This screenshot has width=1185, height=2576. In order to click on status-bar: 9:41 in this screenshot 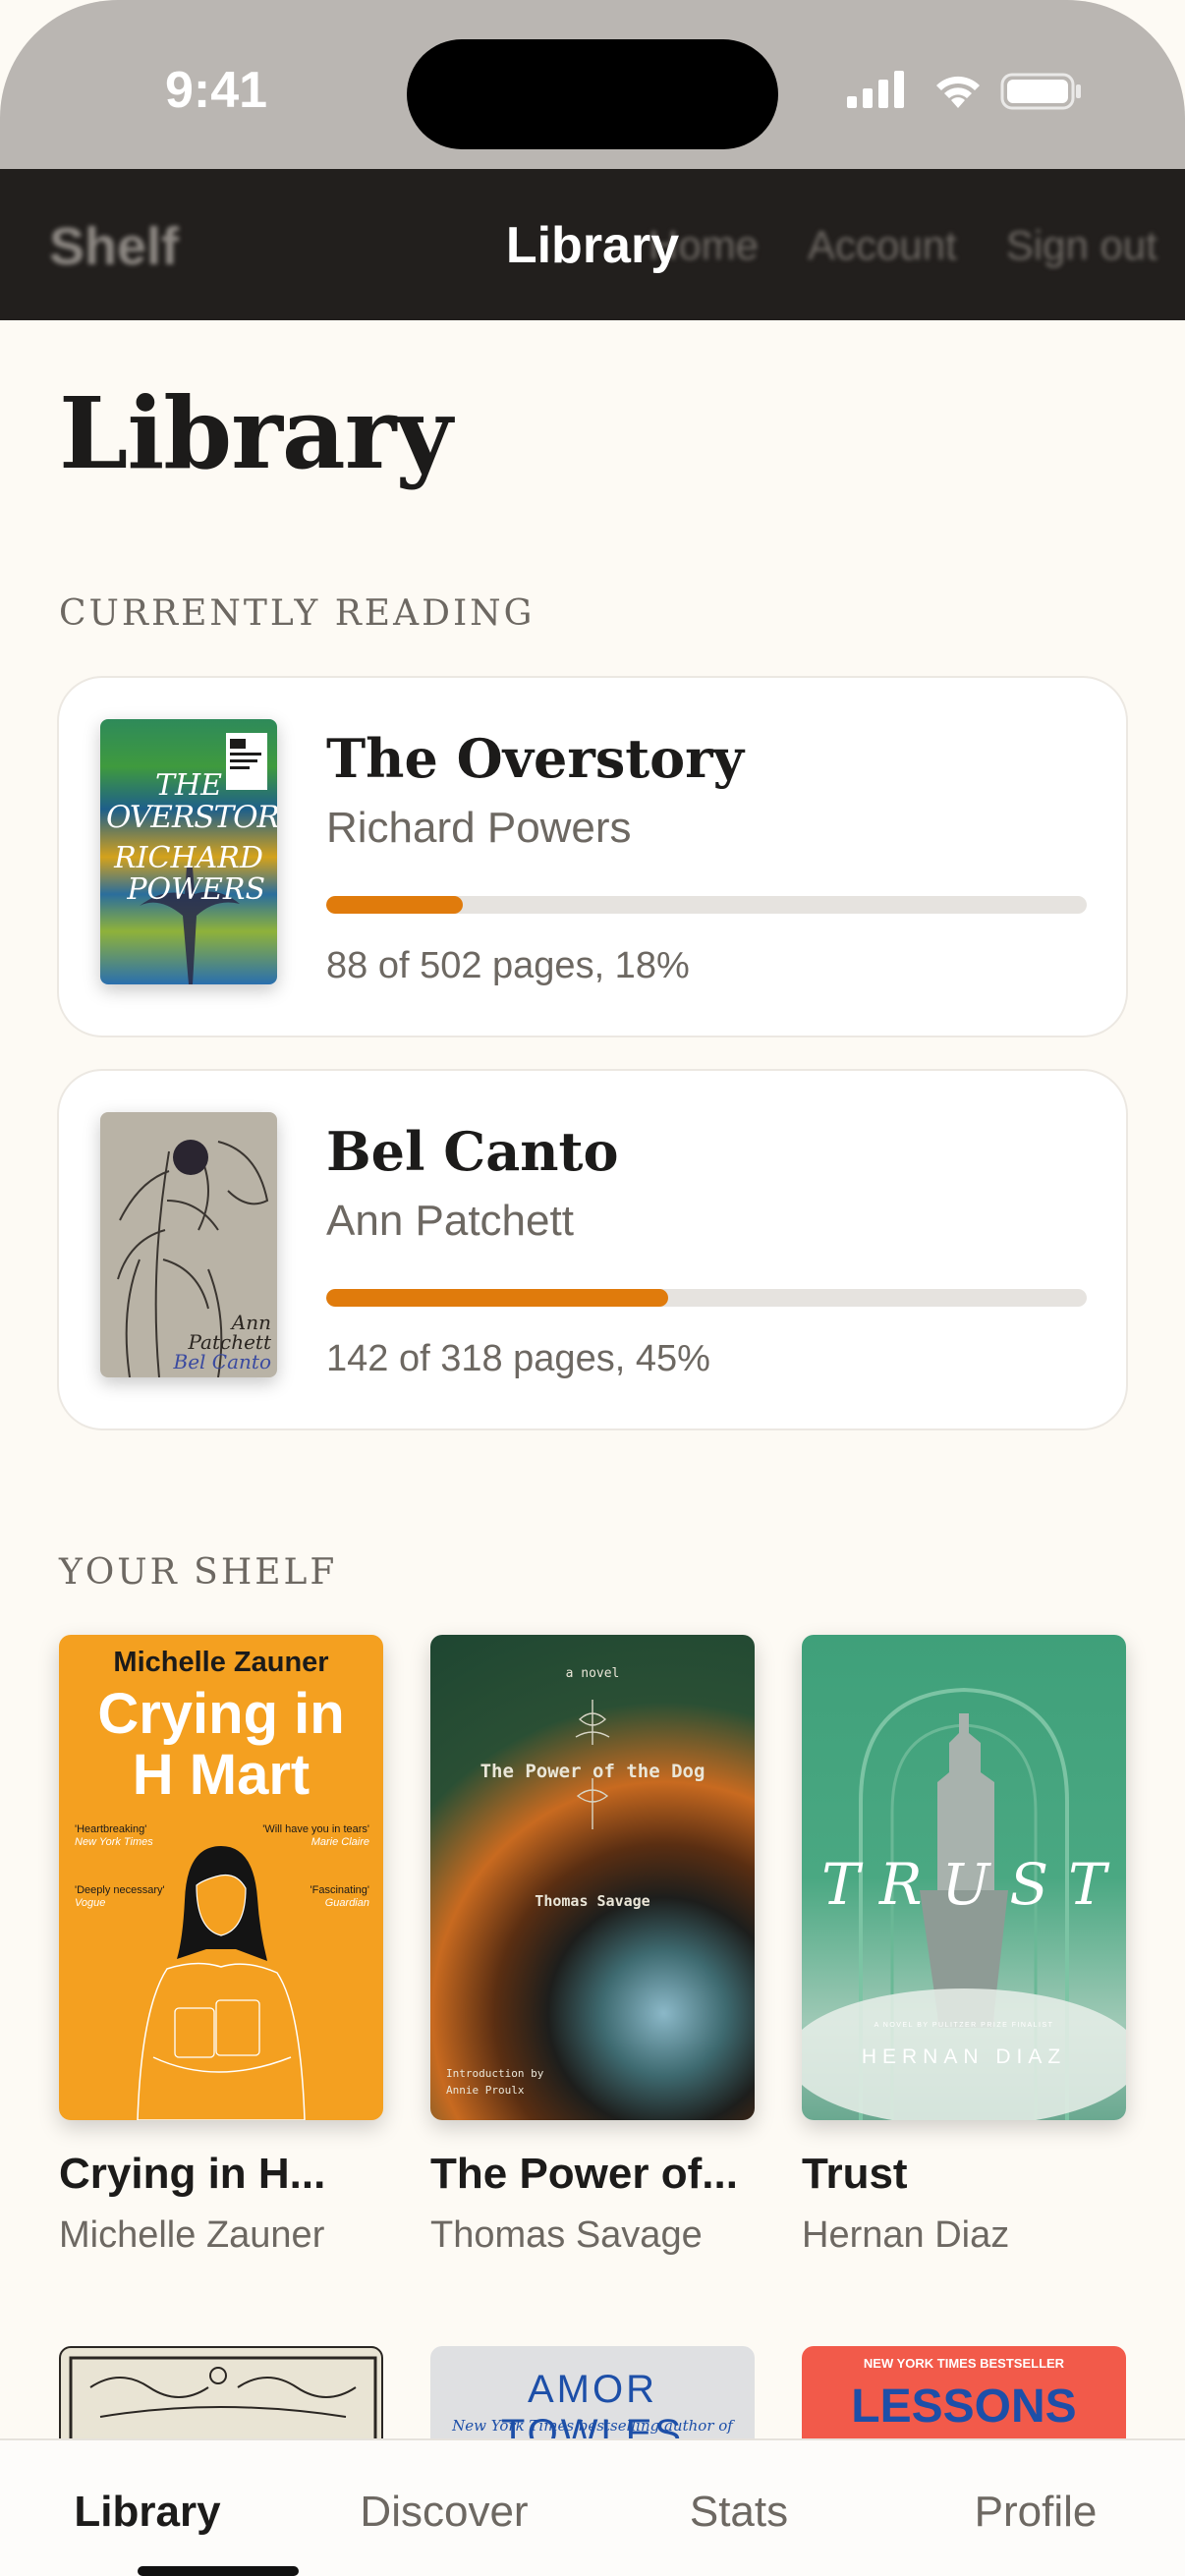, I will do `click(592, 84)`.